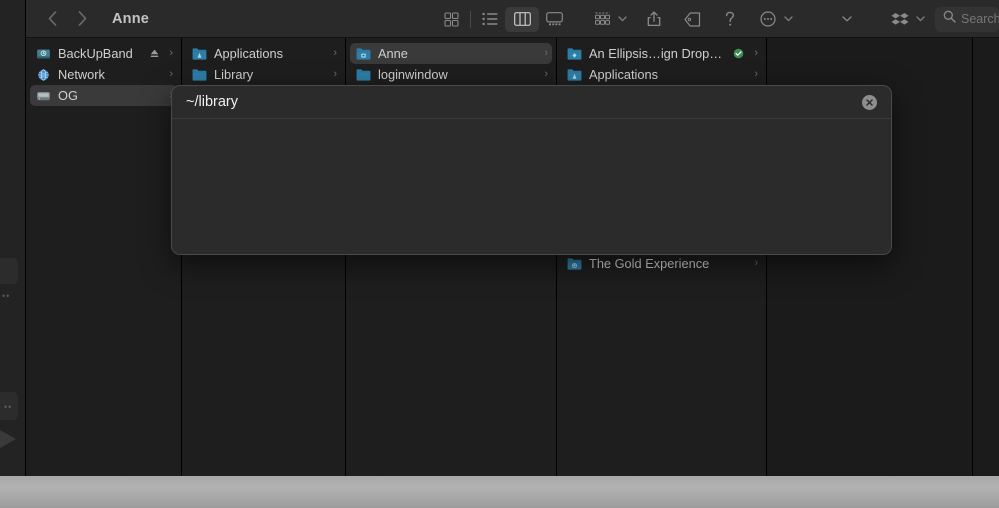  Describe the element at coordinates (980, 19) in the screenshot. I see `search-placeholder: Search` at that location.